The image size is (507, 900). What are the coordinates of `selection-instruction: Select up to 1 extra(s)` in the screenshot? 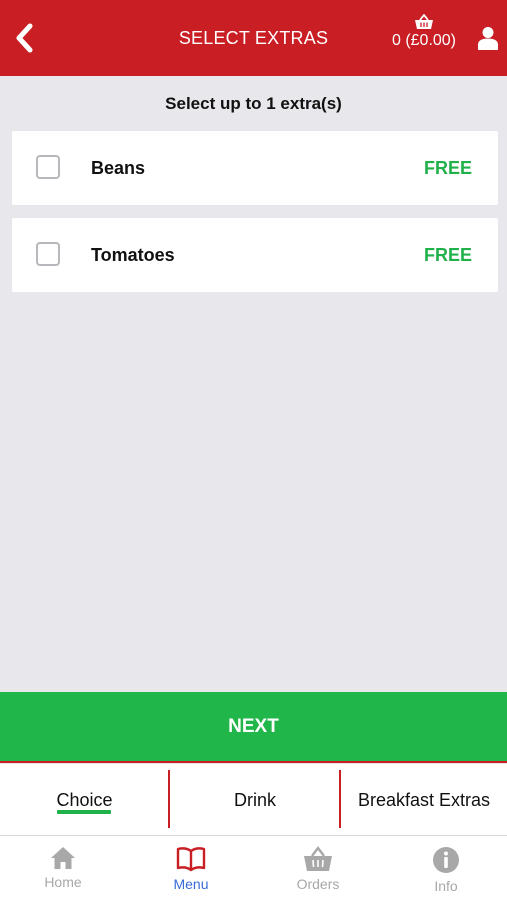 It's located at (253, 103).